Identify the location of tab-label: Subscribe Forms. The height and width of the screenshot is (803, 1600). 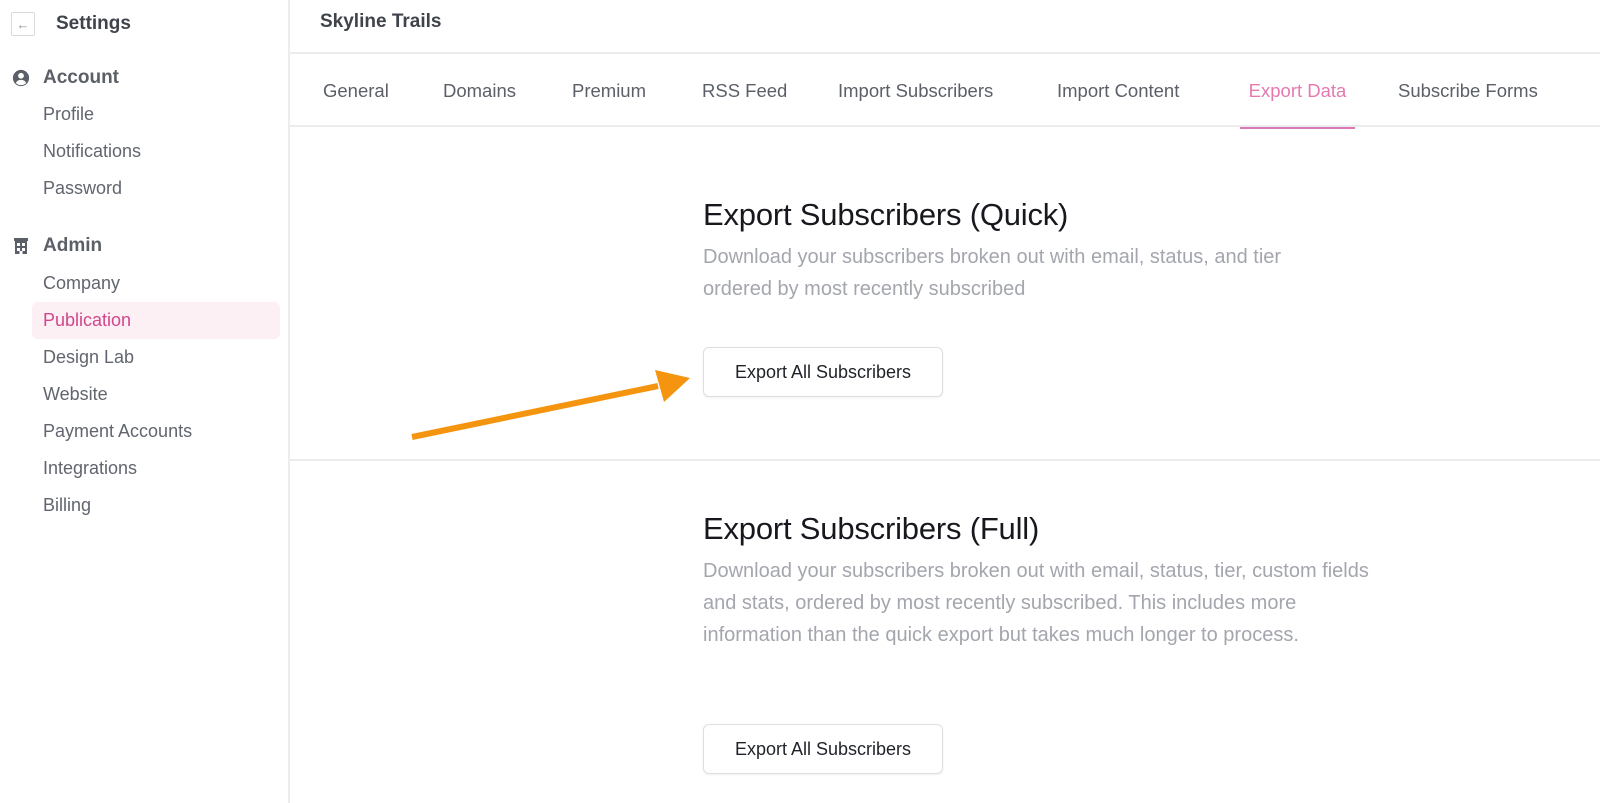
(1468, 90).